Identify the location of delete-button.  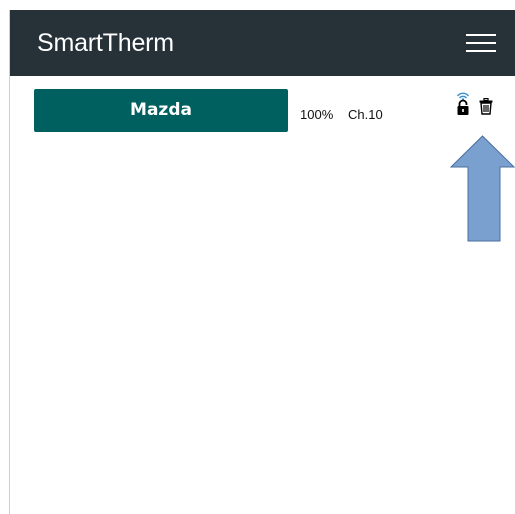
(486, 106).